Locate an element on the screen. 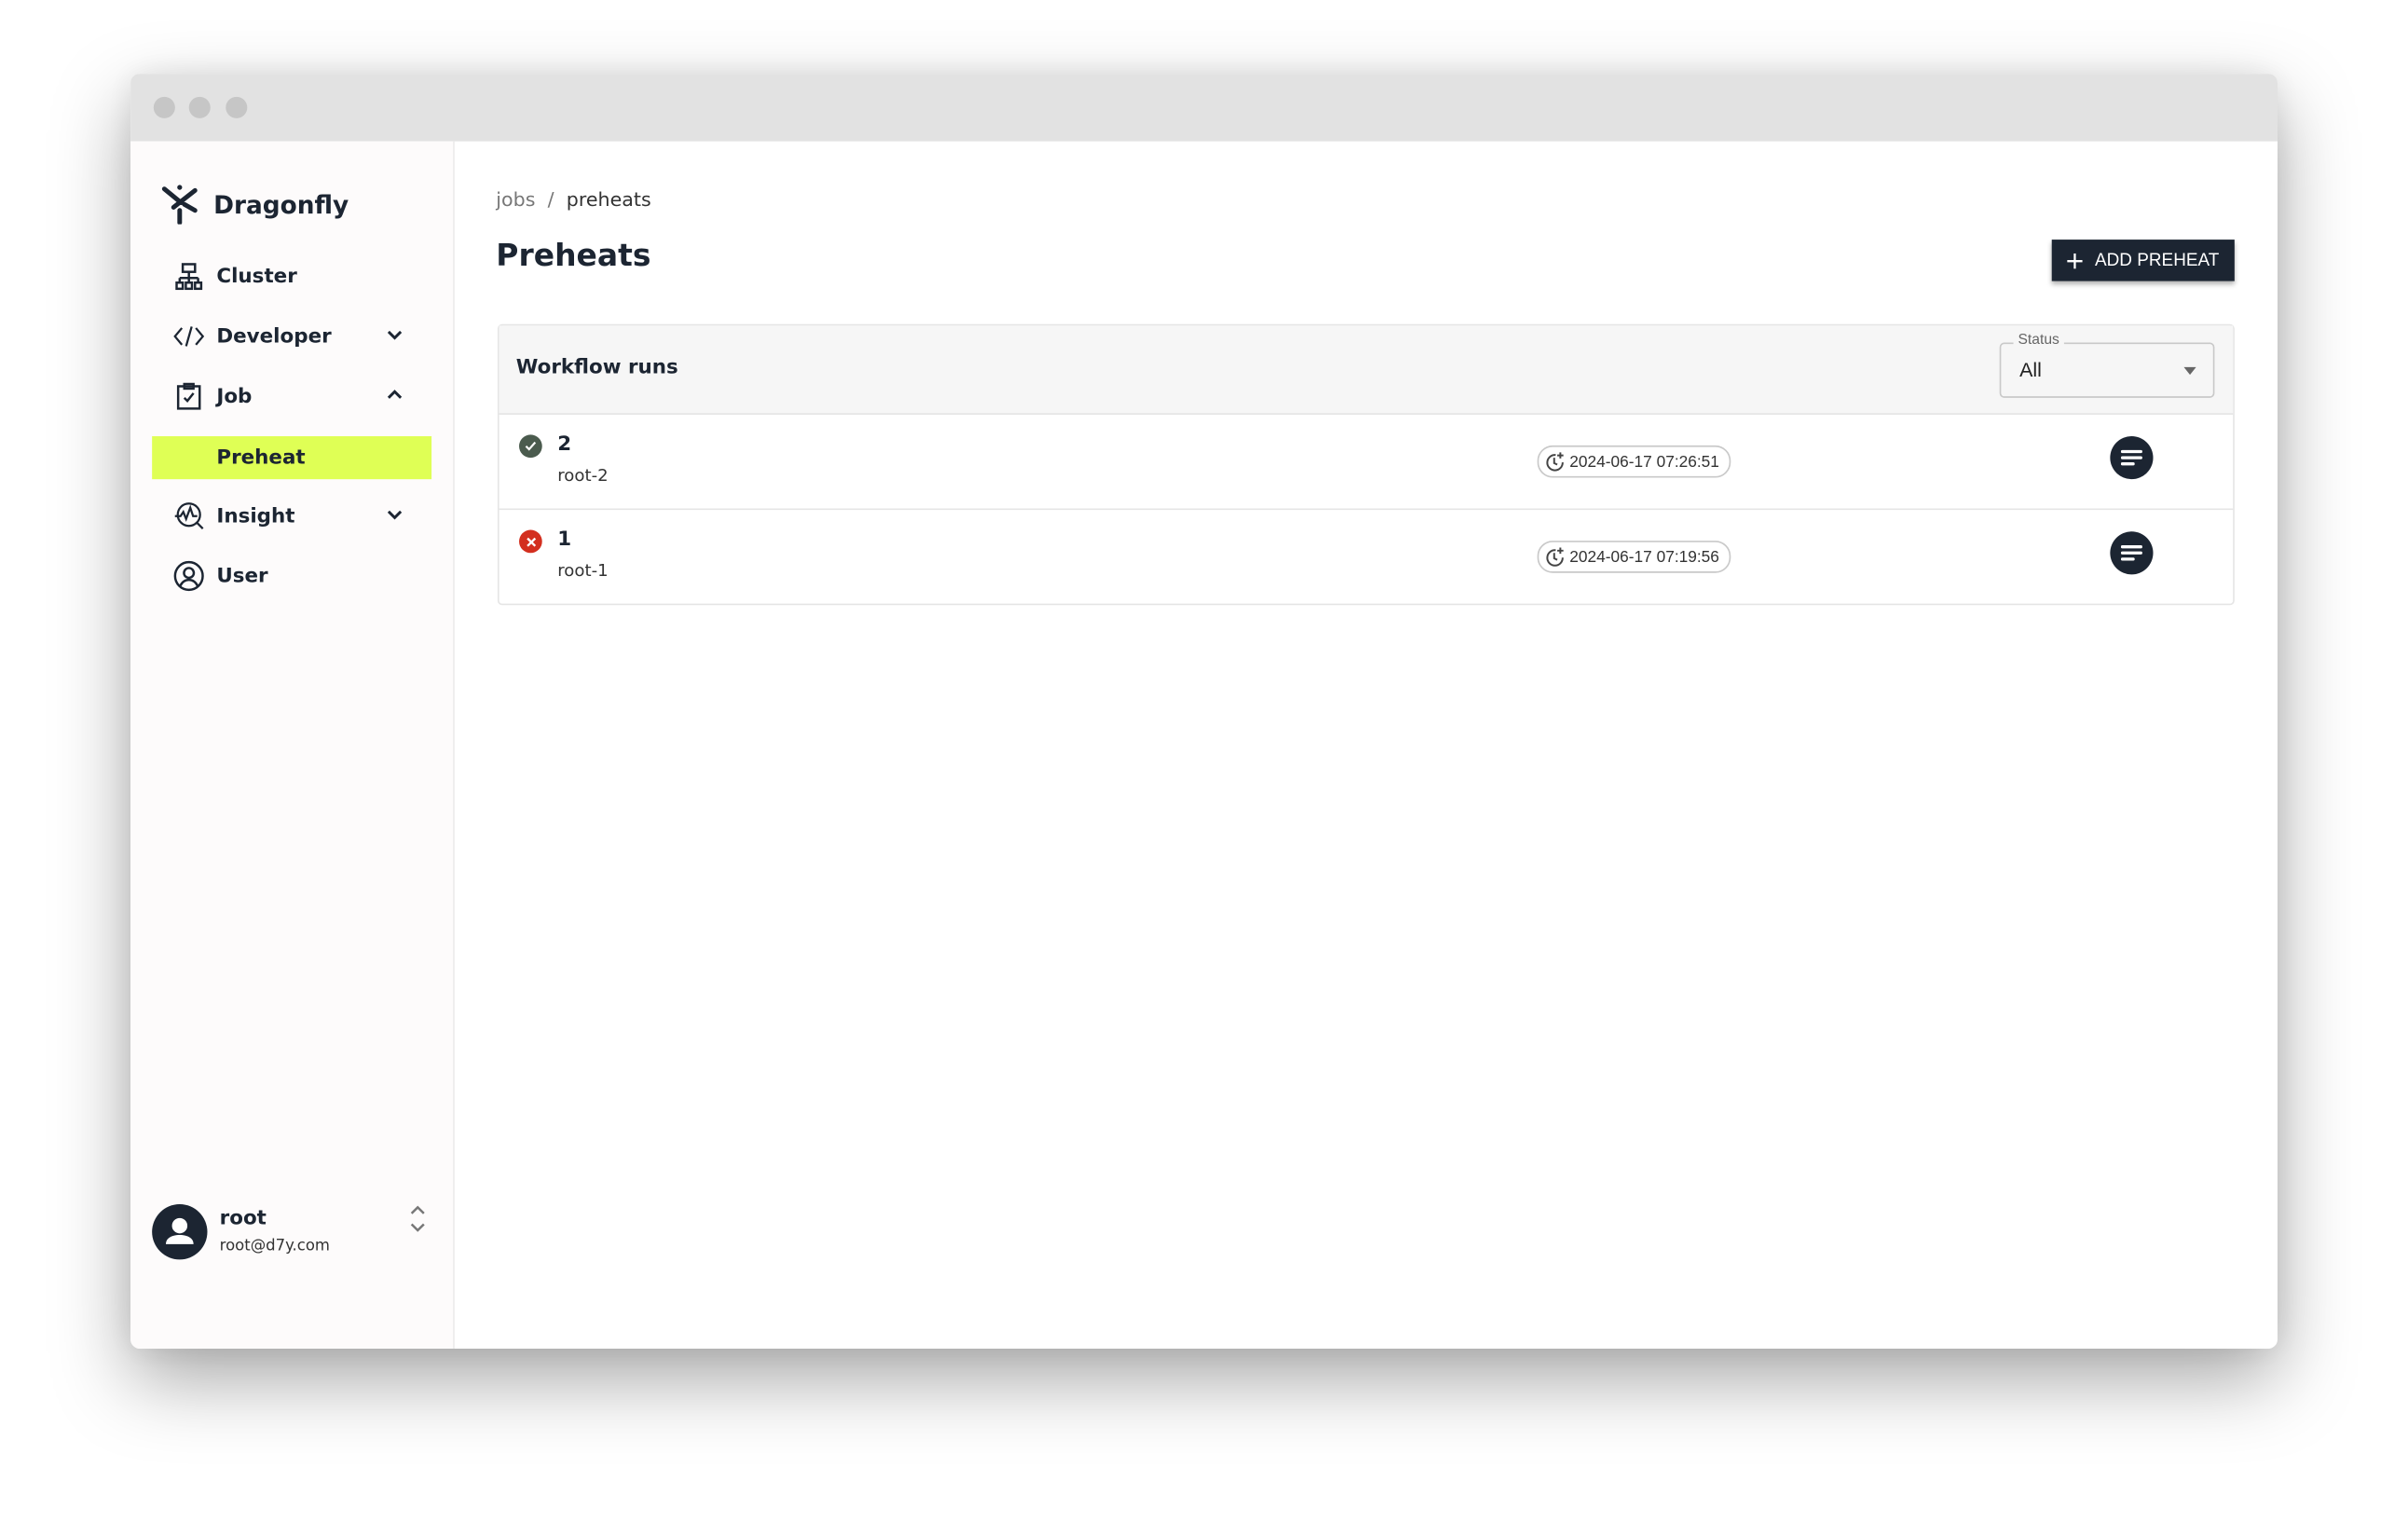 The image size is (2408, 1536). sidebar-item-cluster: Cluster is located at coordinates (291, 277).